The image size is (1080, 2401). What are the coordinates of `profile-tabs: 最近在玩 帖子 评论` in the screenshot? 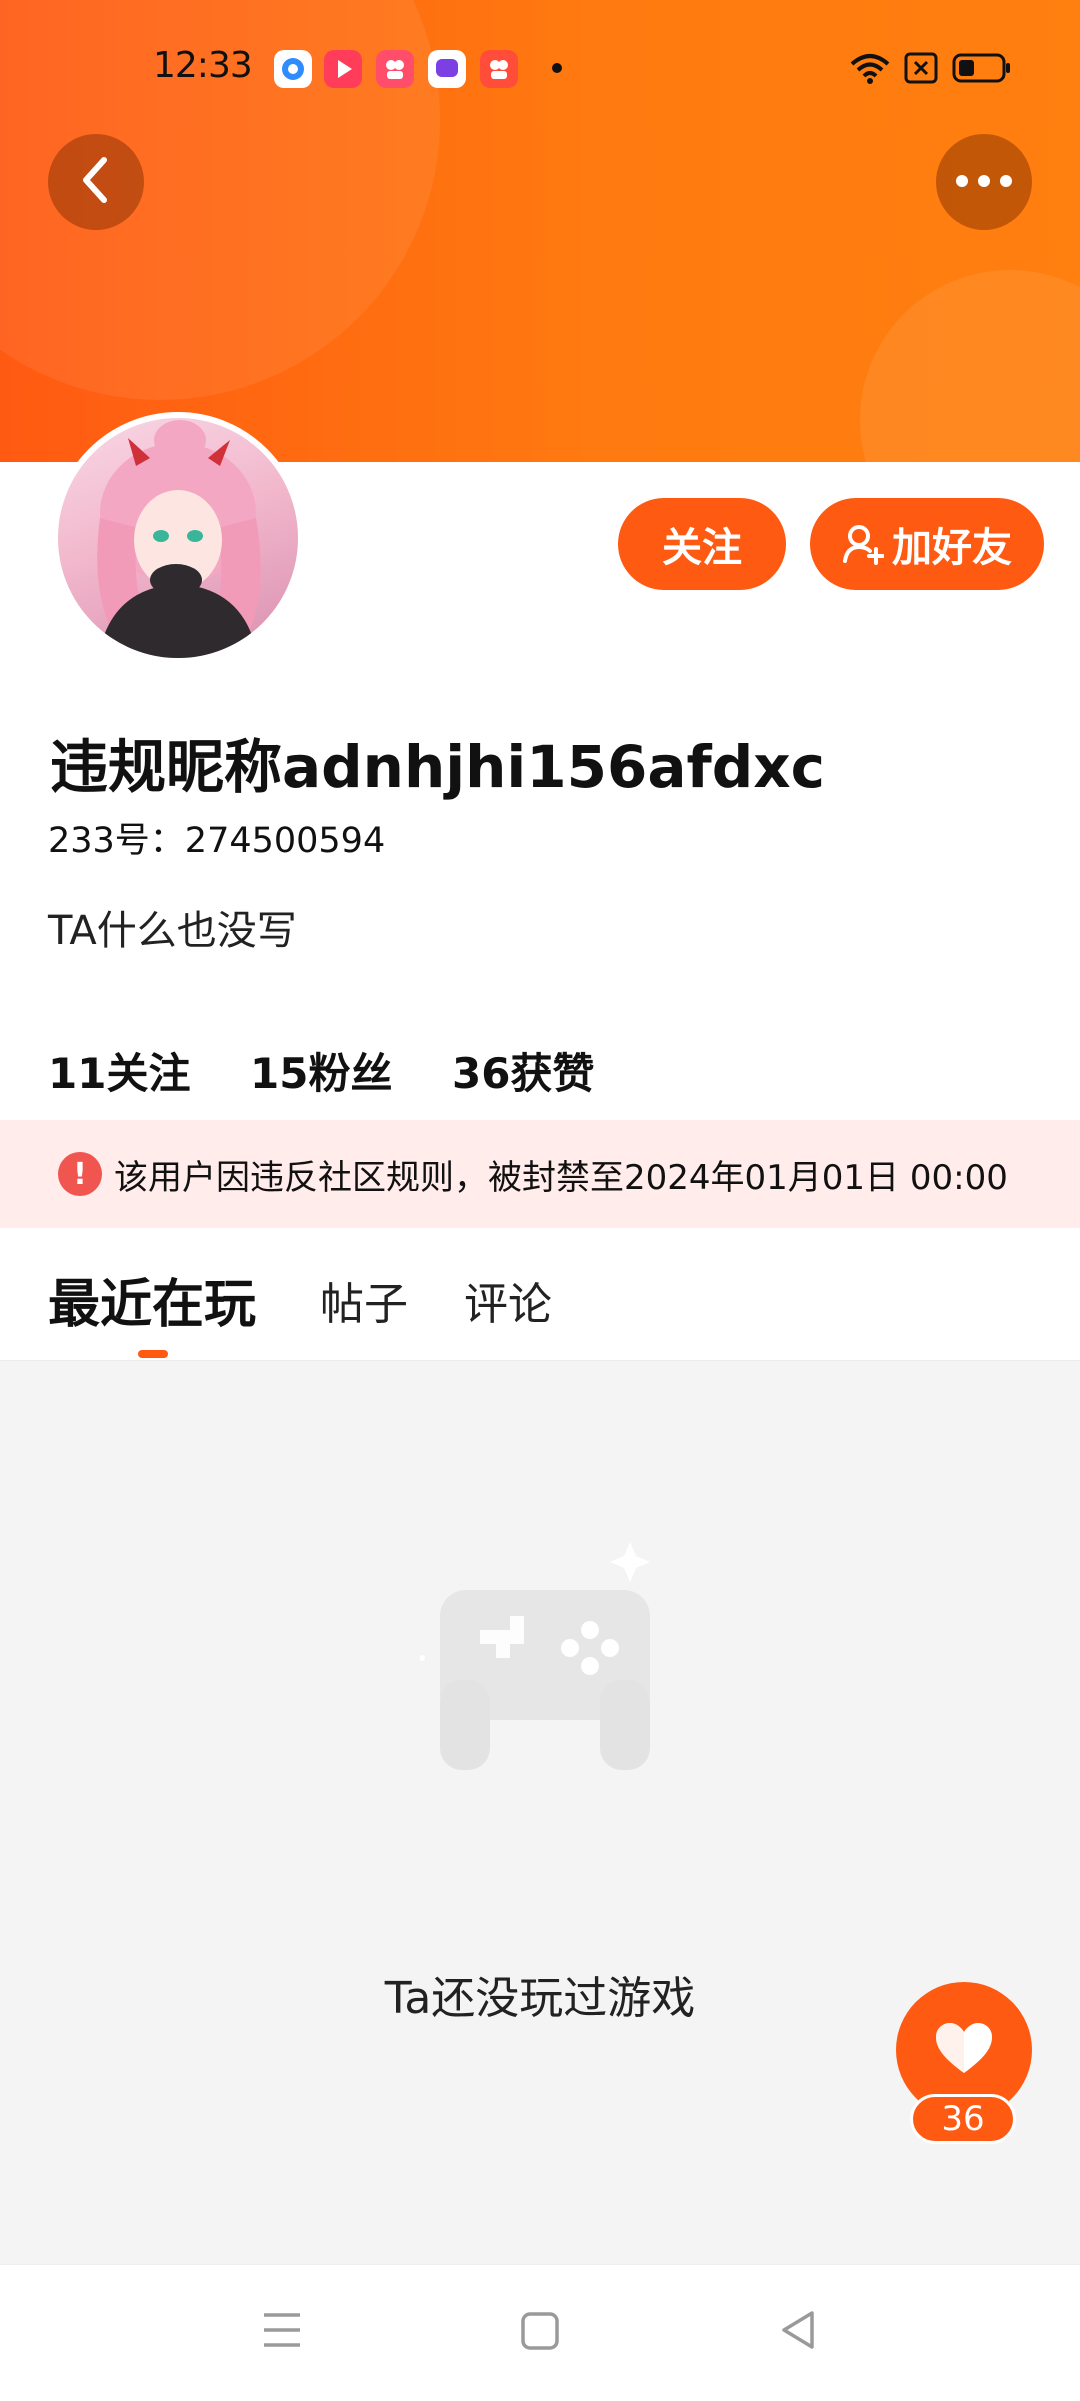 It's located at (540, 1294).